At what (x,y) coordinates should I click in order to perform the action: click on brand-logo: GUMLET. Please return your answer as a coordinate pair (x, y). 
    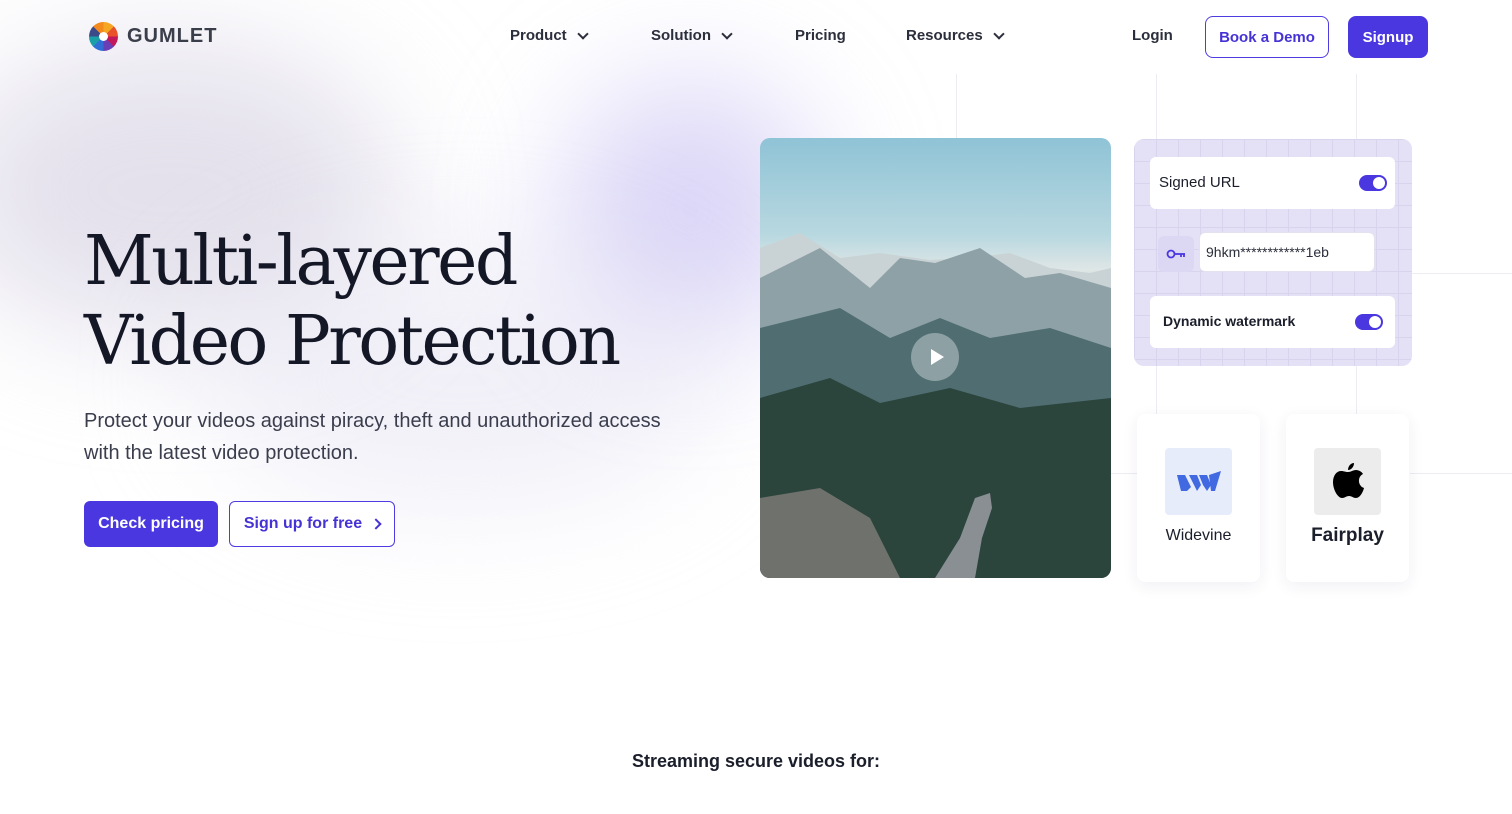
    Looking at the image, I should click on (153, 36).